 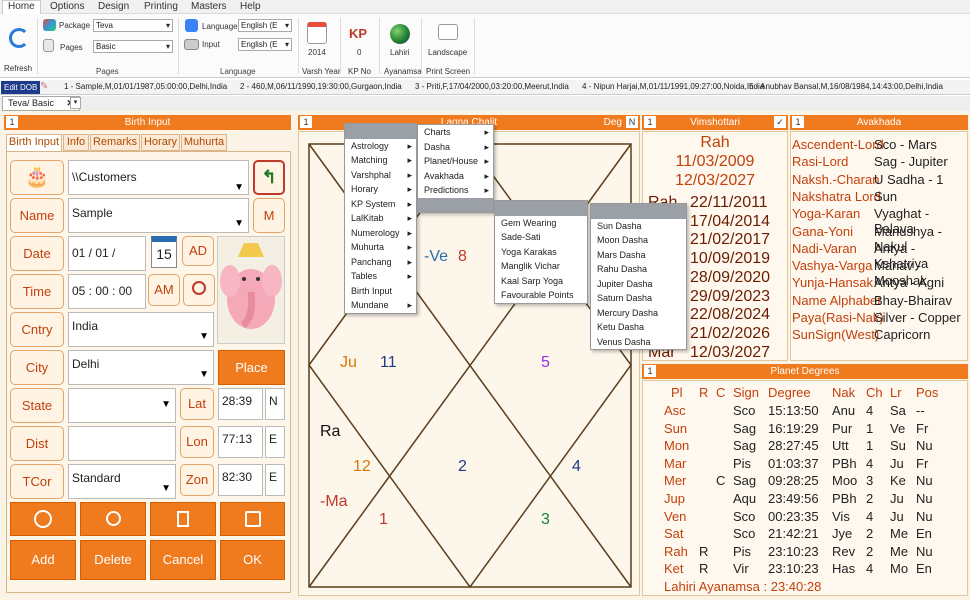 What do you see at coordinates (75, 103) in the screenshot?
I see `tab-dropdown-icon: ▾` at bounding box center [75, 103].